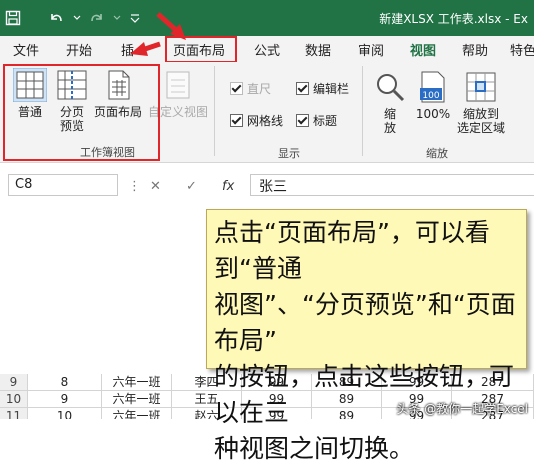 The height and width of the screenshot is (467, 534). I want to click on formula-bar: C8 ⋮ ✕ ✓ fx 张三, so click(267, 186).